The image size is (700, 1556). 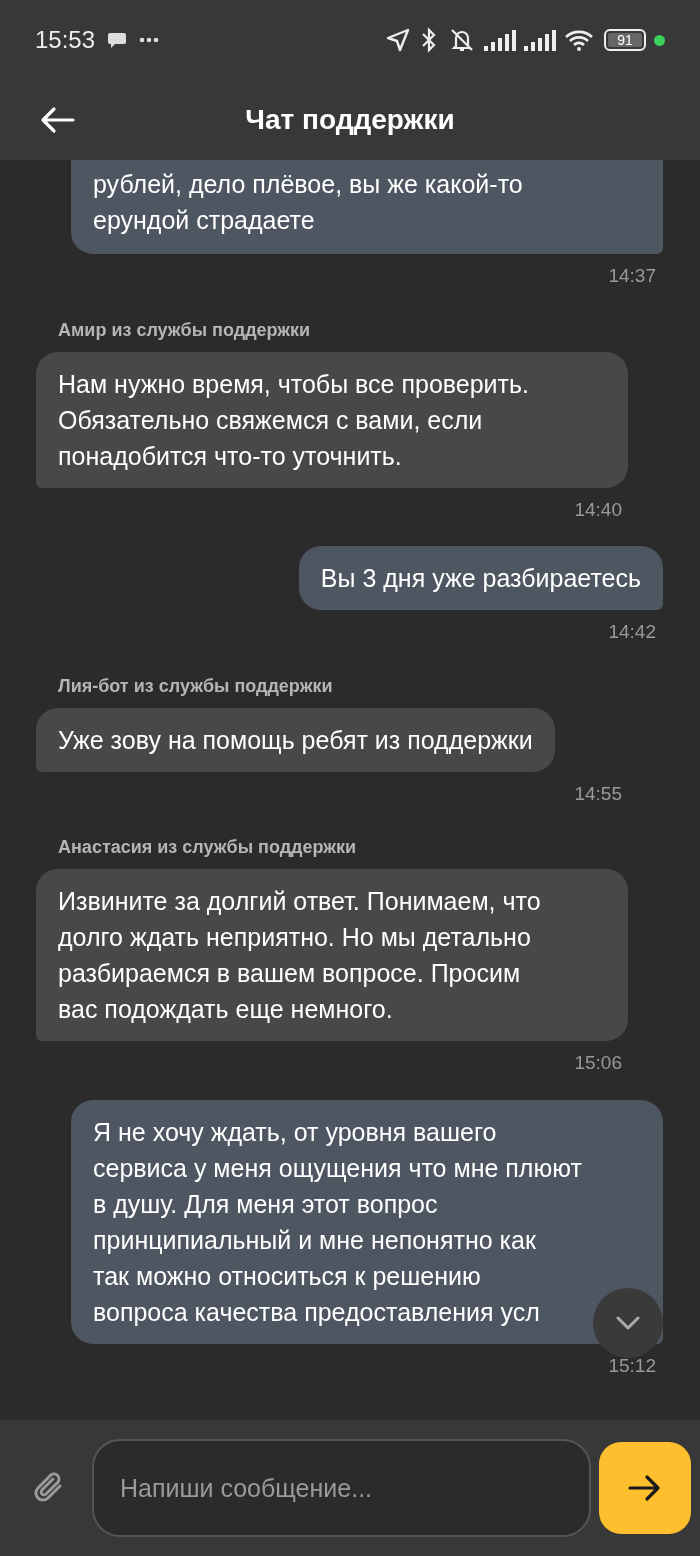 What do you see at coordinates (65, 40) in the screenshot?
I see `status-time: 15:53` at bounding box center [65, 40].